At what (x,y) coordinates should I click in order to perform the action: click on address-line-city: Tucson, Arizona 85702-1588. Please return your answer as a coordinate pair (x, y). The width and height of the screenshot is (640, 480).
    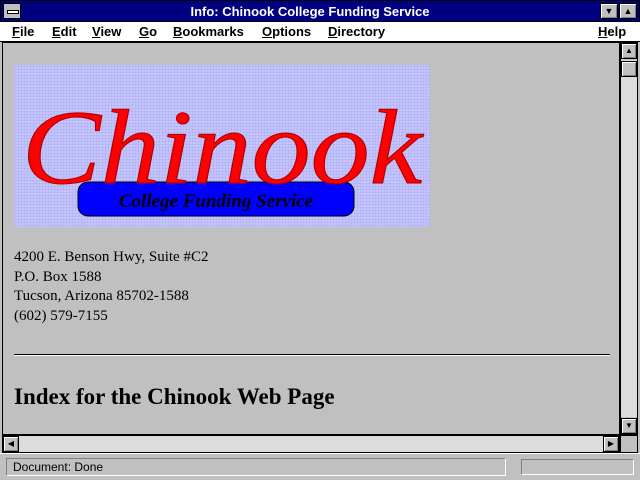
    Looking at the image, I should click on (101, 296).